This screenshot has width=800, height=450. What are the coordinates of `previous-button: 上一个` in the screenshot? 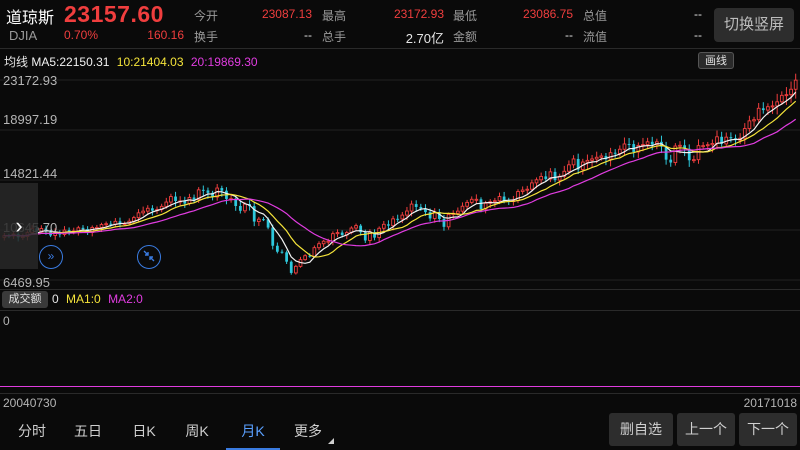 It's located at (706, 429).